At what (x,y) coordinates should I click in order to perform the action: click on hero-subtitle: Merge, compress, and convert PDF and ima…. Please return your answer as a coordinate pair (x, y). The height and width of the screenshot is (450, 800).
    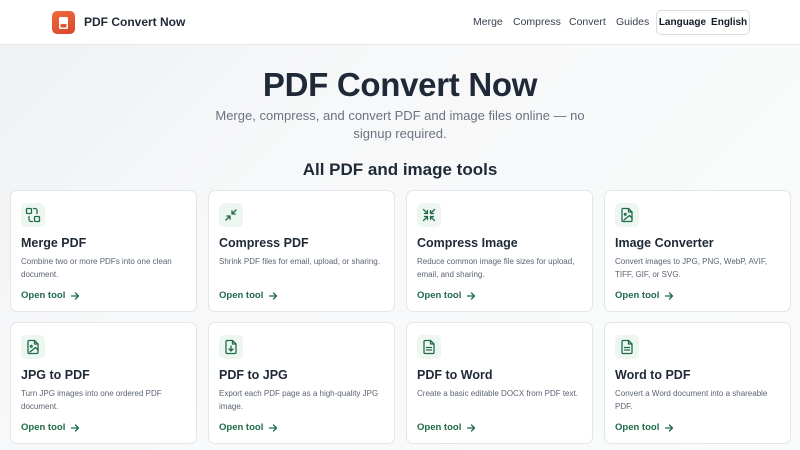
    Looking at the image, I should click on (400, 124).